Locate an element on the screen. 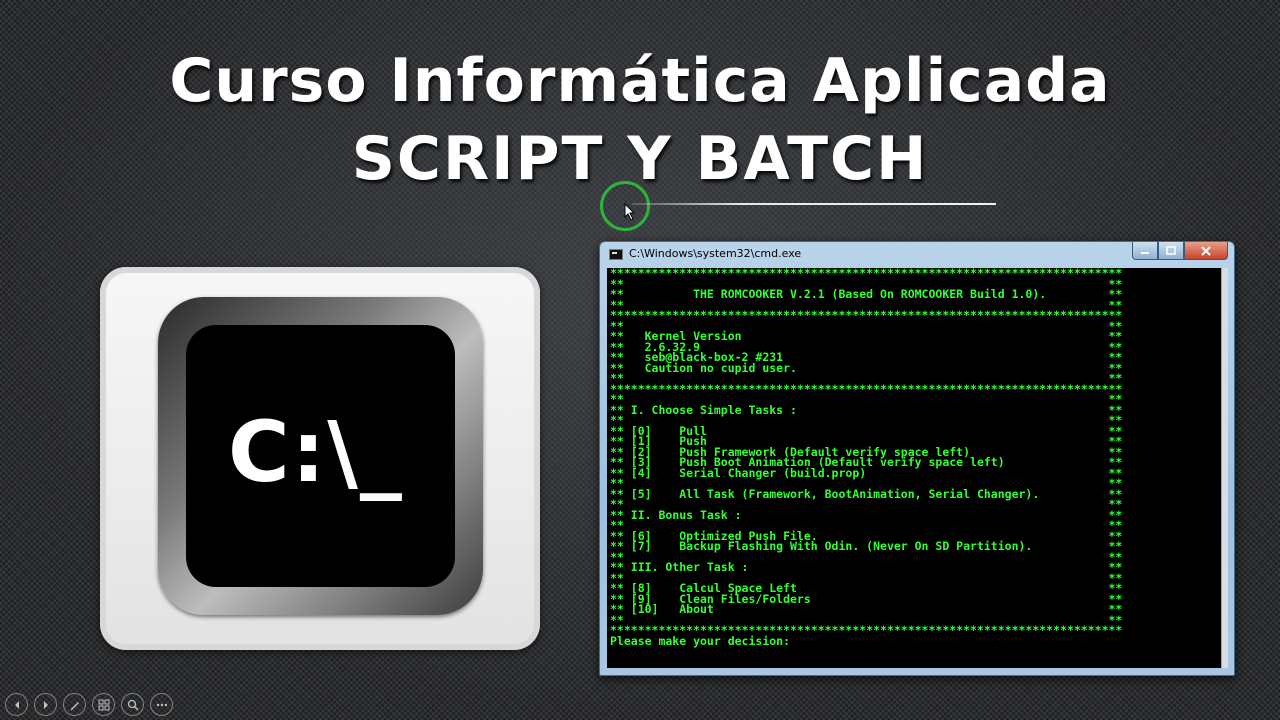 The image size is (1280, 720). slide-sorter-button is located at coordinates (103, 704).